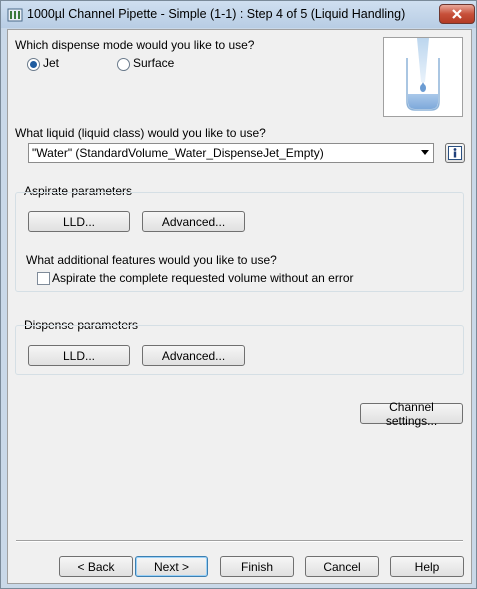 This screenshot has height=589, width=477. I want to click on liquid-class-info-button, so click(455, 153).